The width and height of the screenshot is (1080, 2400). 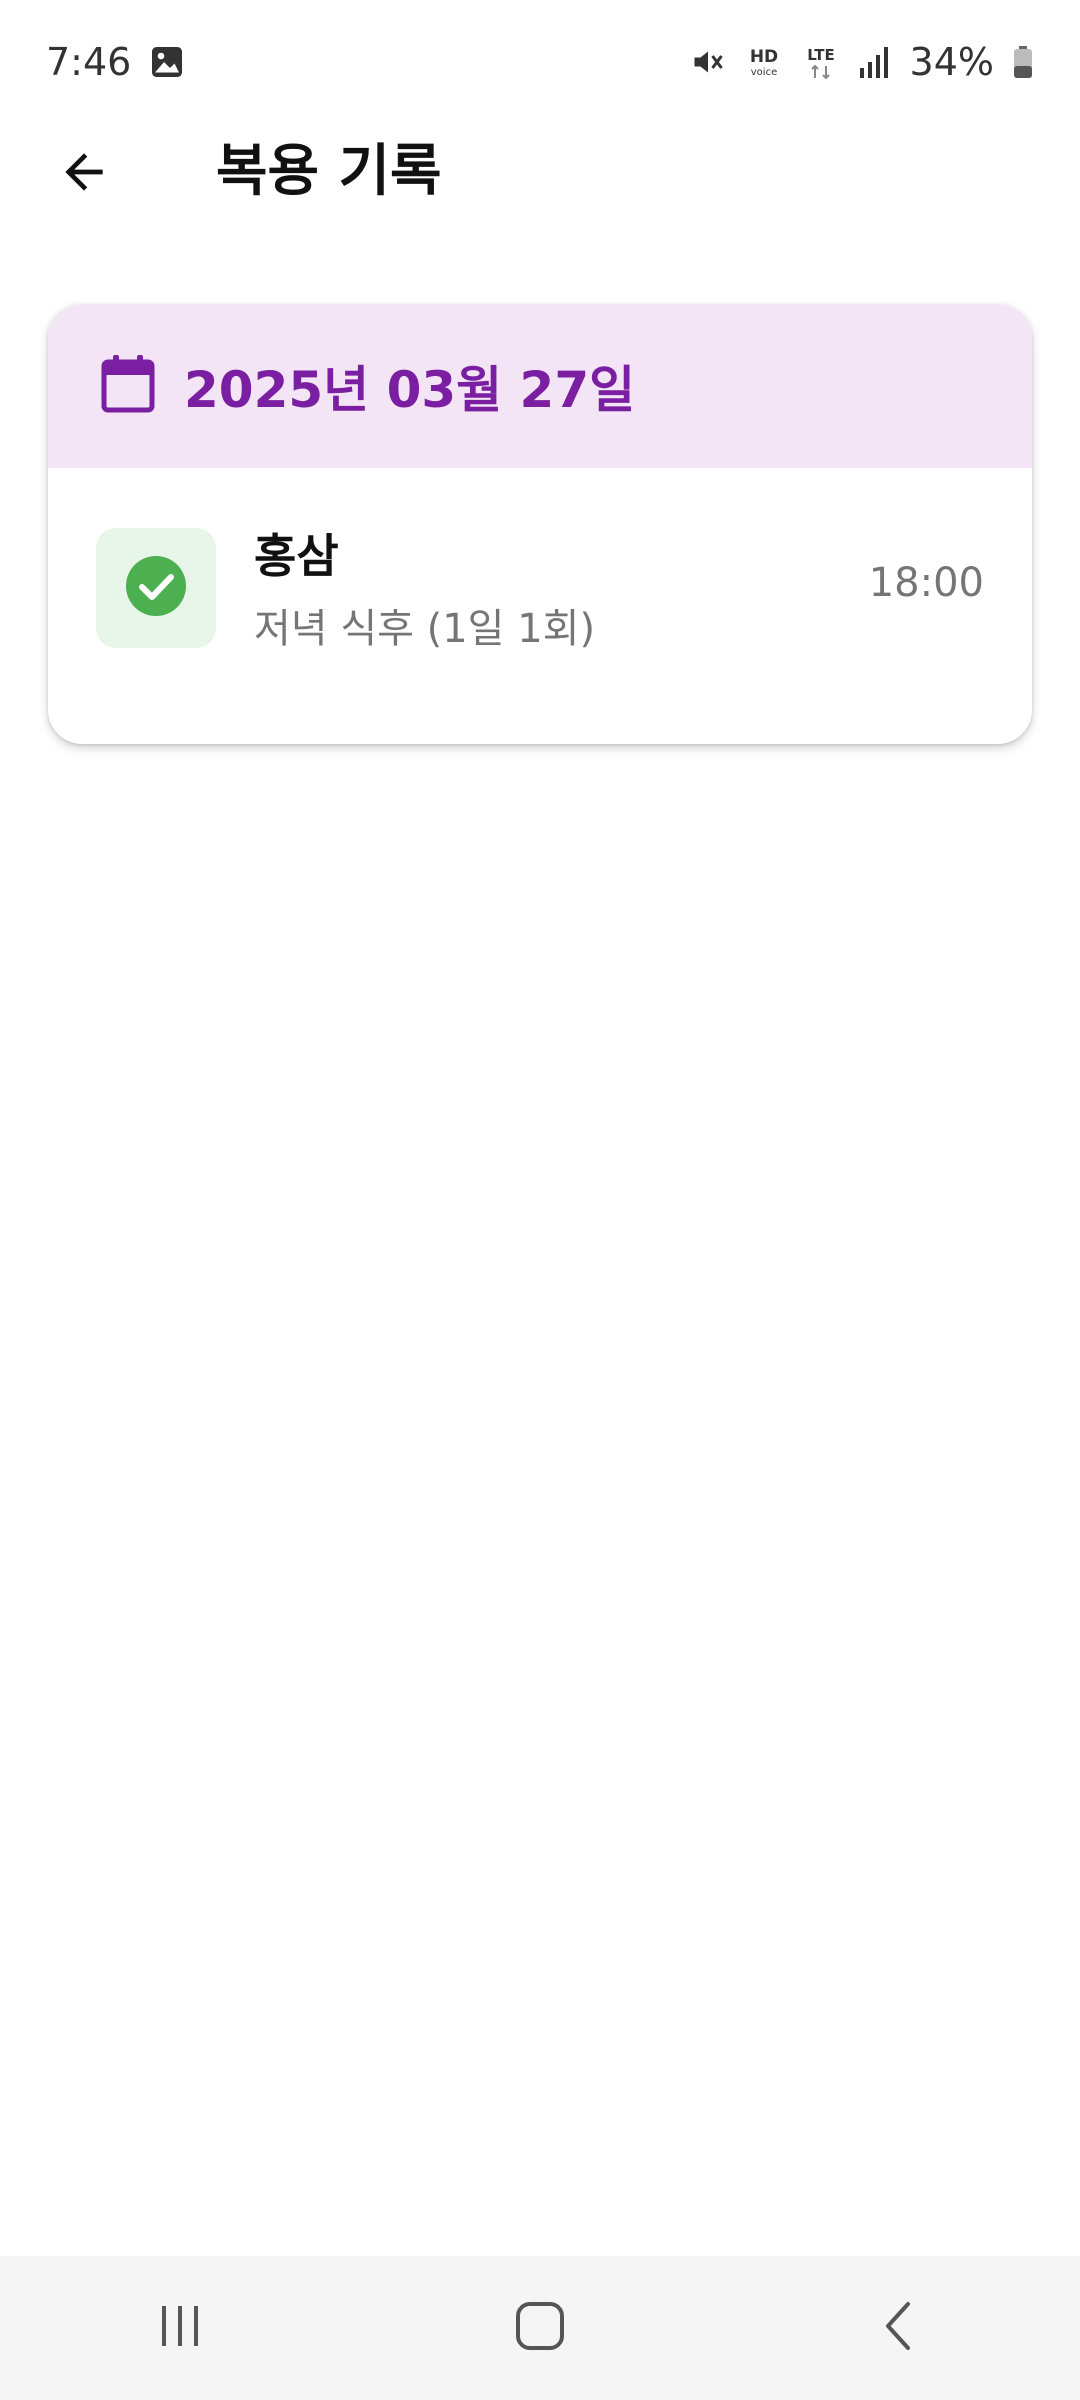 I want to click on home-icon, so click(x=540, y=2328).